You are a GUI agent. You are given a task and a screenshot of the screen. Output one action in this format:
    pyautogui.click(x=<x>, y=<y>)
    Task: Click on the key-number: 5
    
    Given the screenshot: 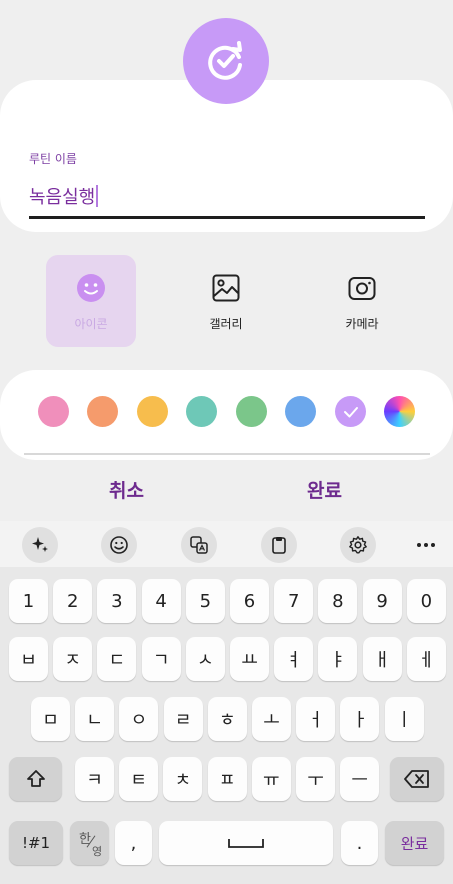 What is the action you would take?
    pyautogui.click(x=205, y=601)
    